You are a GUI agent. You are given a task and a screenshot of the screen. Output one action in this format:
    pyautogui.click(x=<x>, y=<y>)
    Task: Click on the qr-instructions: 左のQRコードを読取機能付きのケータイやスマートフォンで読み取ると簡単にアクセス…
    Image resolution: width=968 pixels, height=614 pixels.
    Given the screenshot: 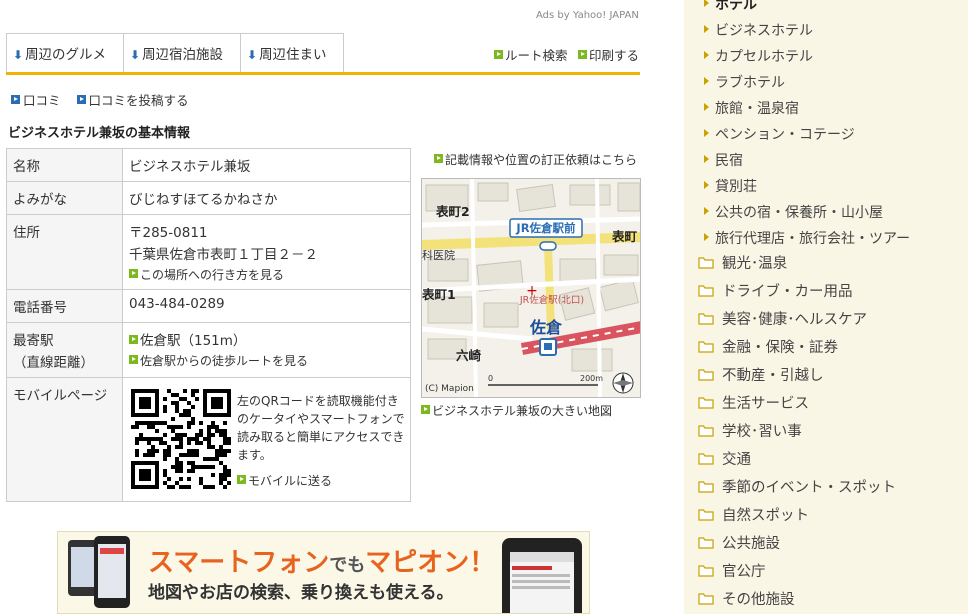 What is the action you would take?
    pyautogui.click(x=321, y=428)
    